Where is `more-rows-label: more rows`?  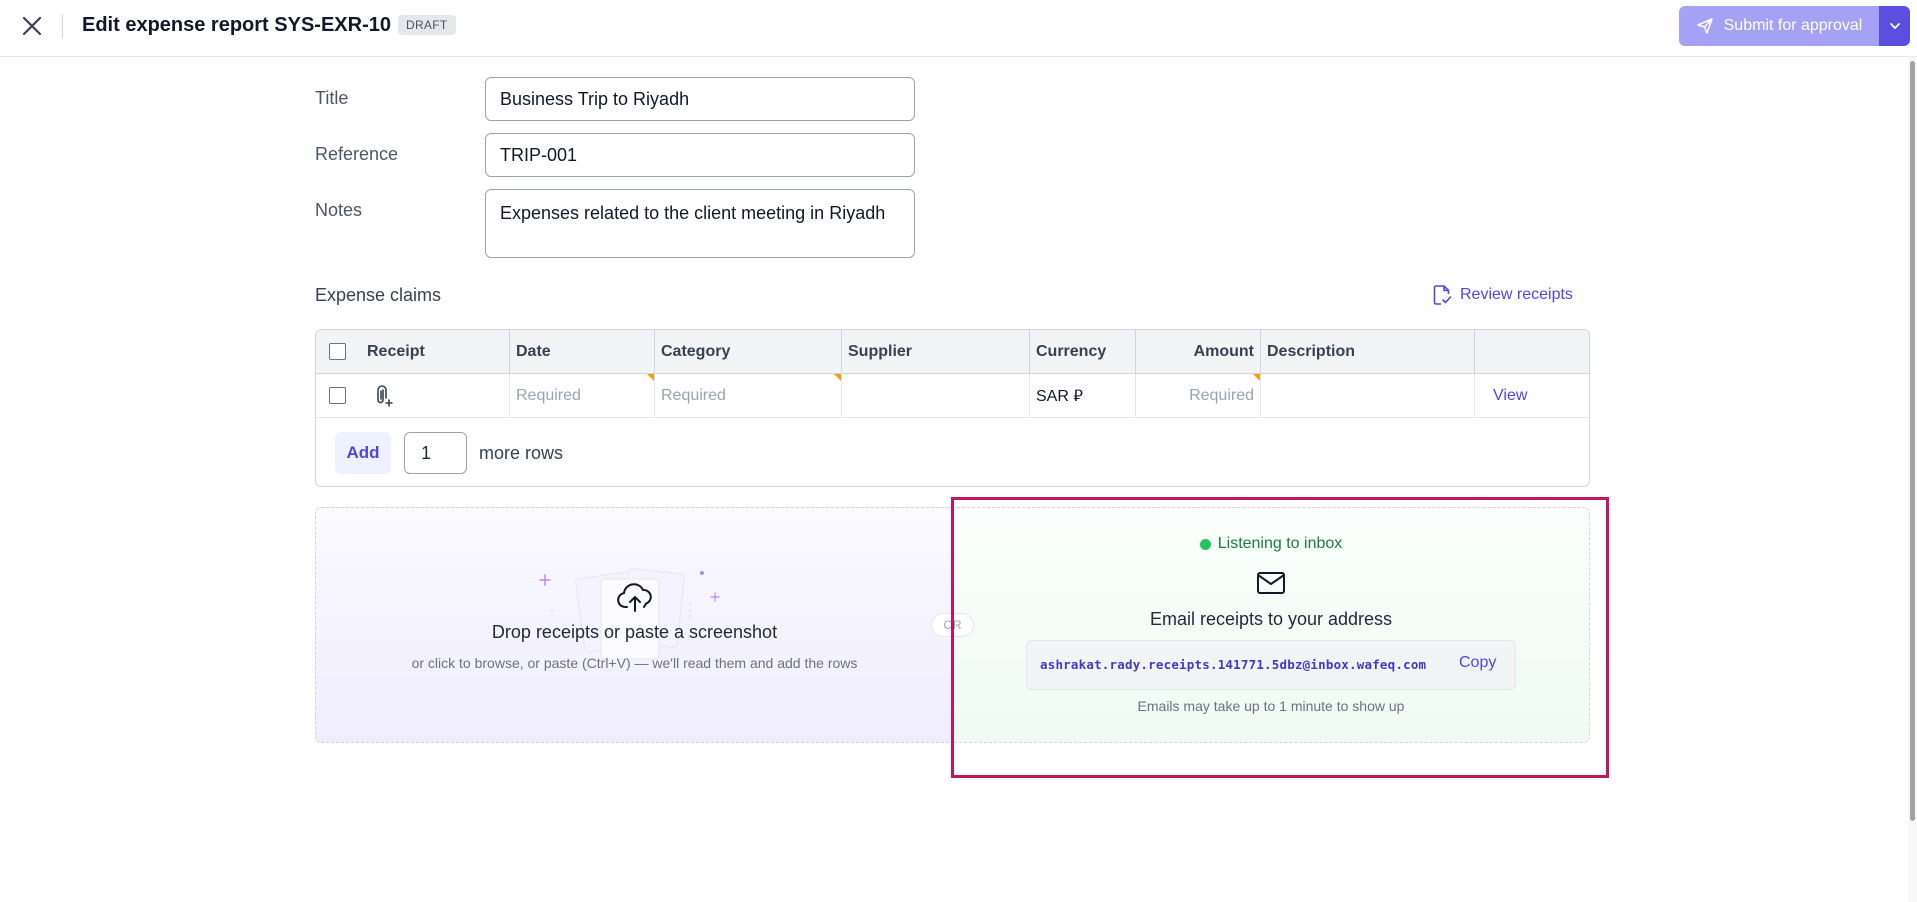 more-rows-label: more rows is located at coordinates (521, 453).